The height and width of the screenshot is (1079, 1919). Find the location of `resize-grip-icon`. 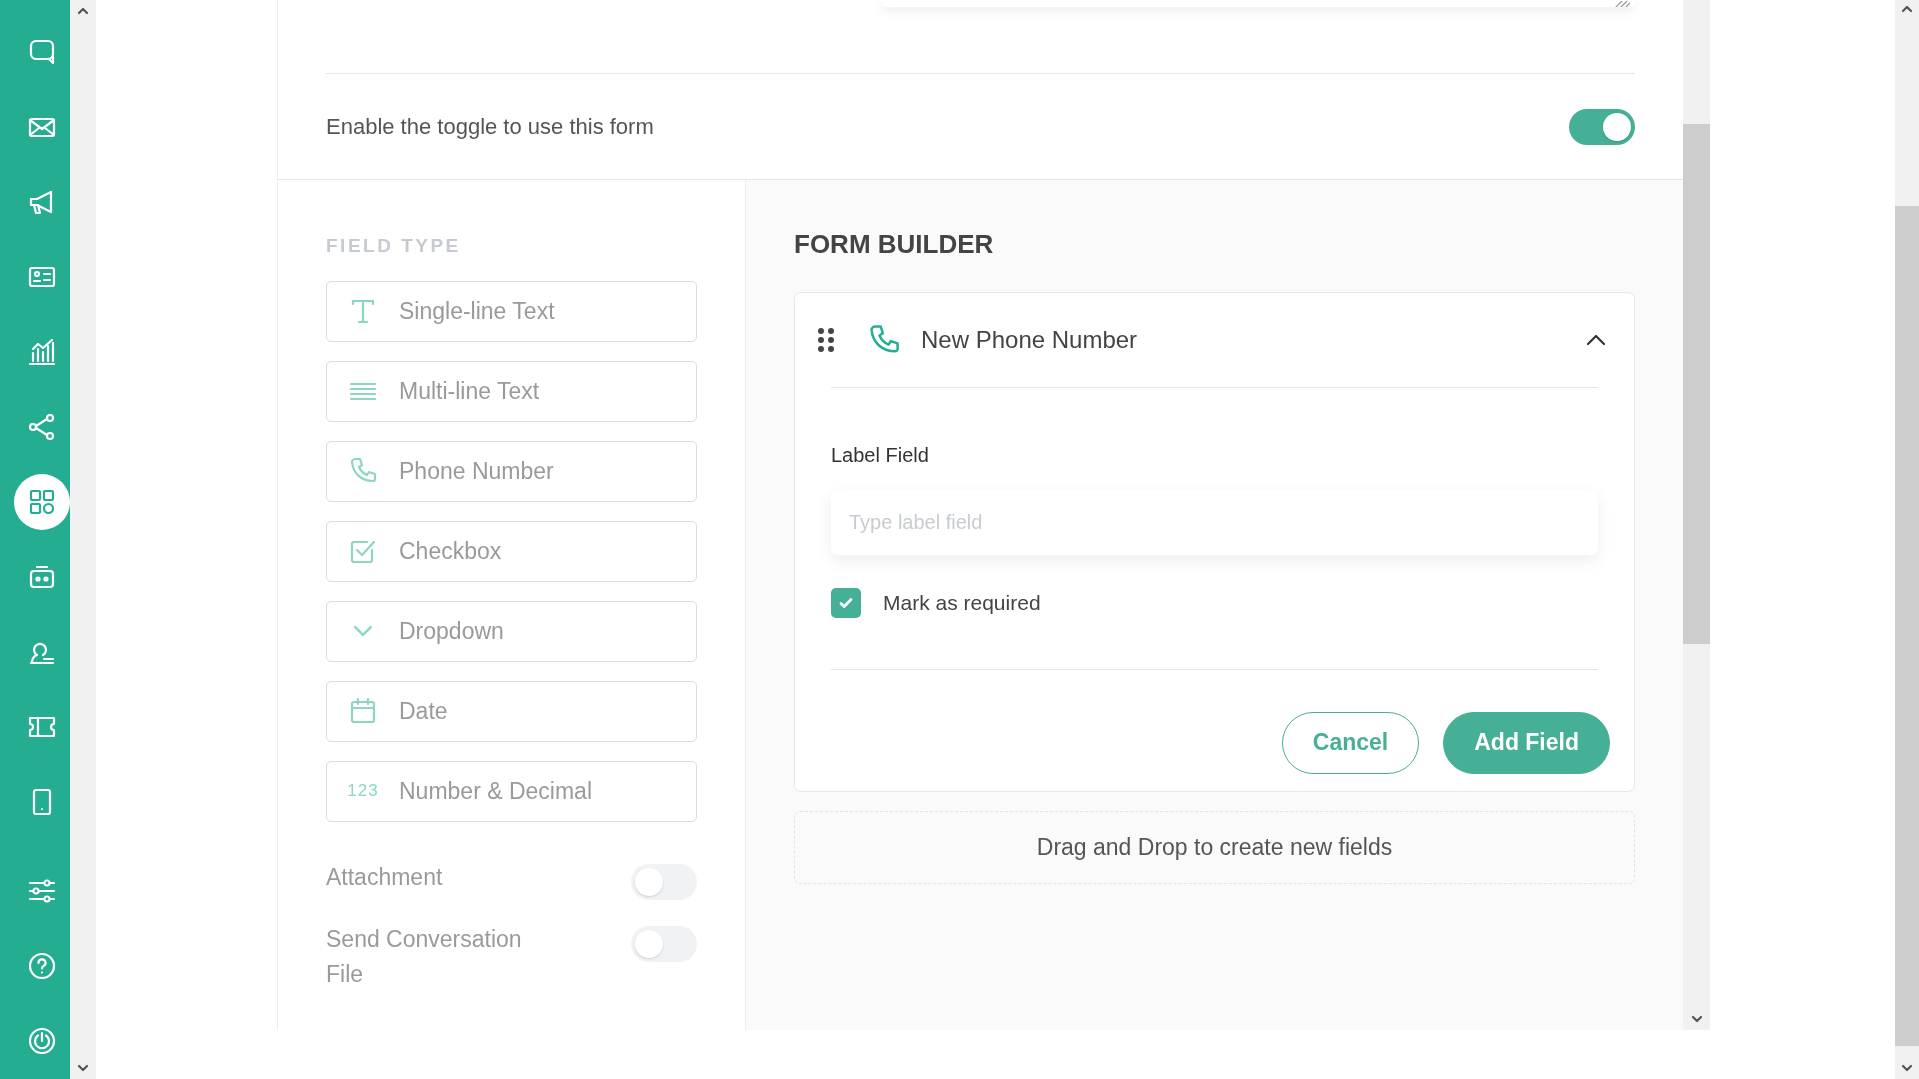

resize-grip-icon is located at coordinates (1622, 4).